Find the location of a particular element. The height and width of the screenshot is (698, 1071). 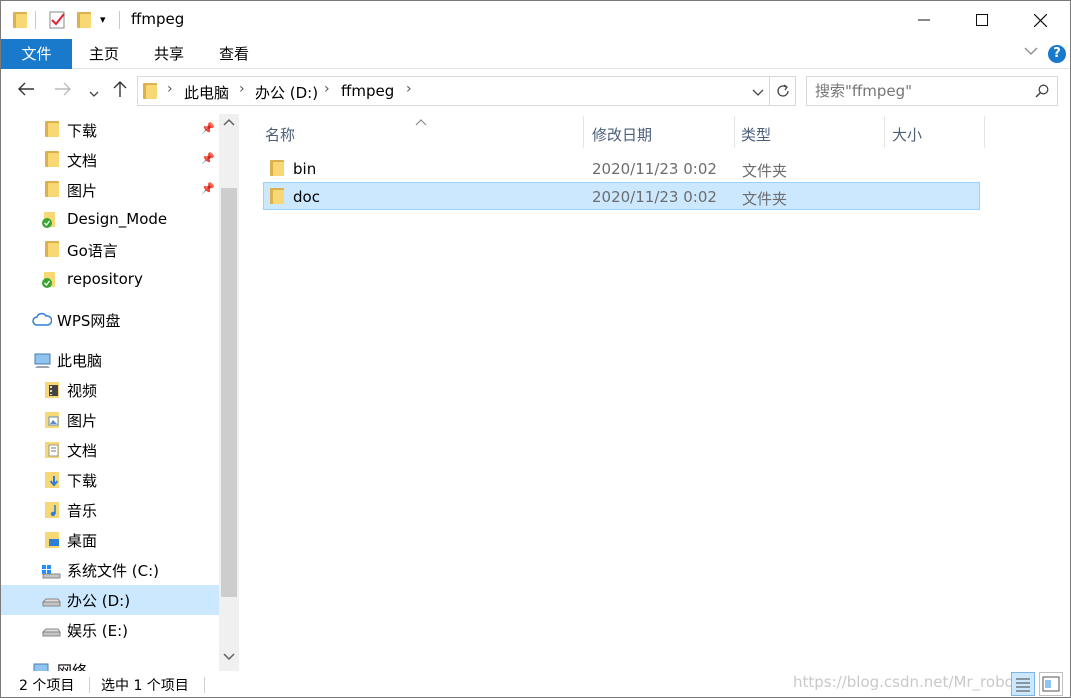

search-input is located at coordinates (920, 91).